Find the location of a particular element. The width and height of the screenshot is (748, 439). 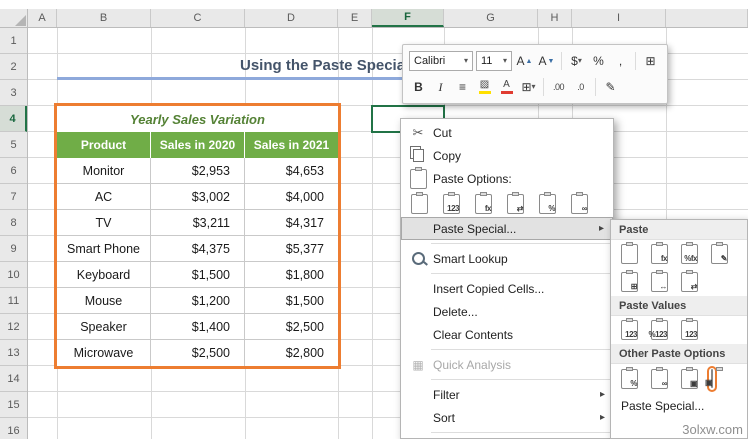

table-cell: $1,400 is located at coordinates (198, 326).